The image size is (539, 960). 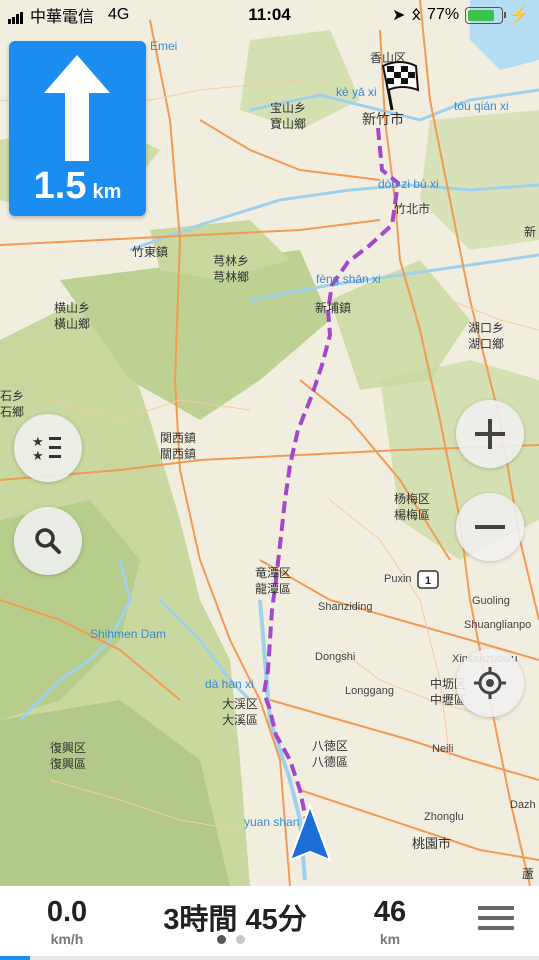 What do you see at coordinates (345, 607) in the screenshot?
I see `svg-text: Shanziding` at bounding box center [345, 607].